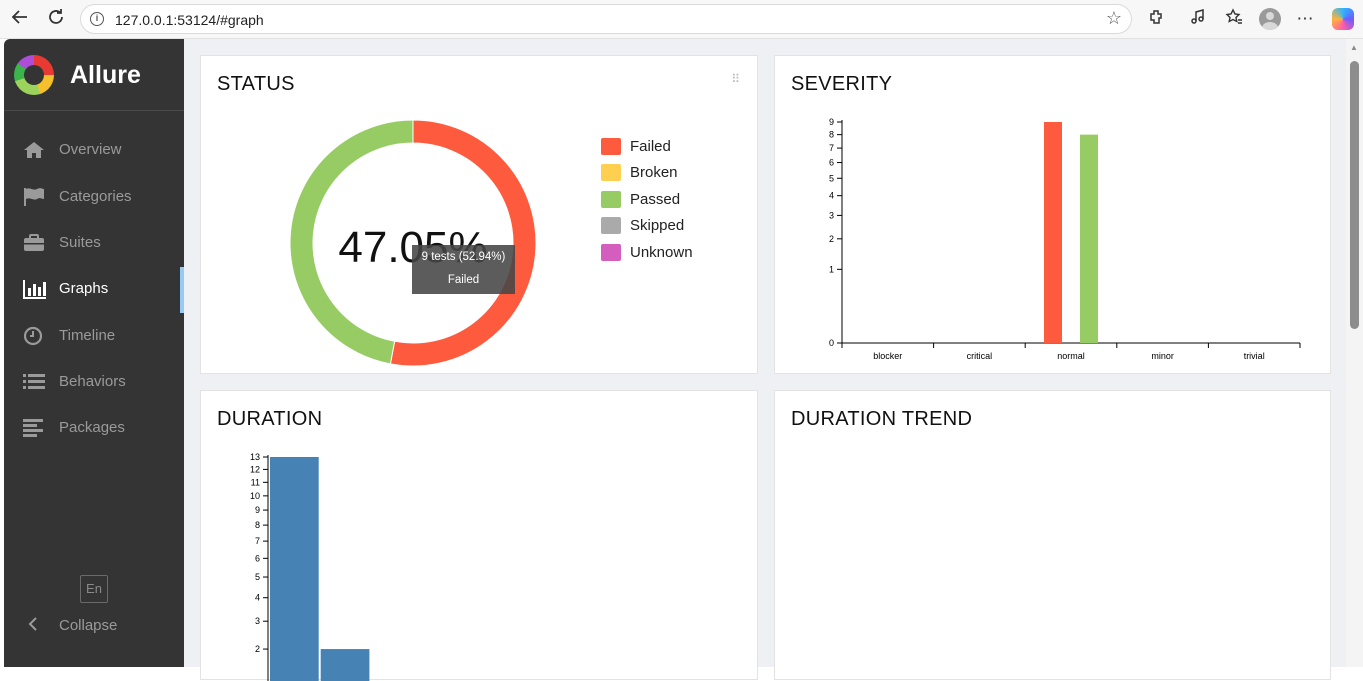 The width and height of the screenshot is (1363, 681). I want to click on x-tick-label: normal, so click(1071, 356).